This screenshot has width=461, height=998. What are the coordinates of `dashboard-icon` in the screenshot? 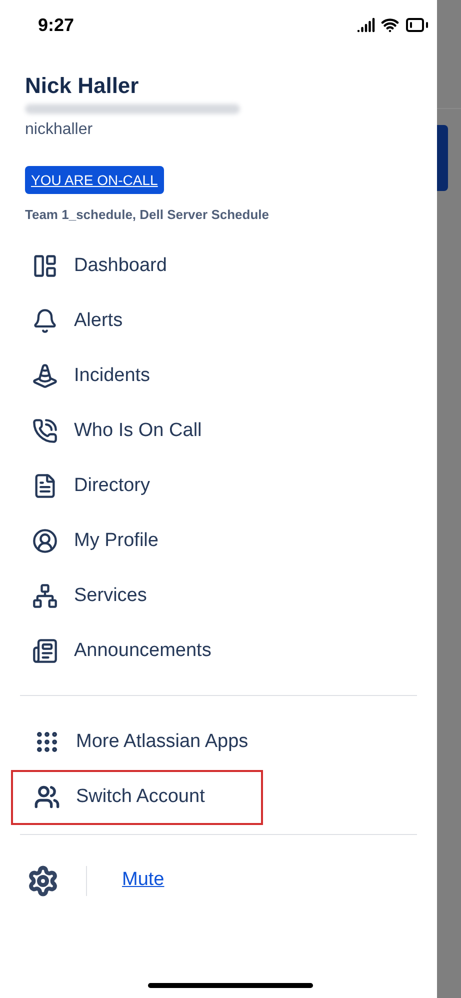 It's located at (45, 266).